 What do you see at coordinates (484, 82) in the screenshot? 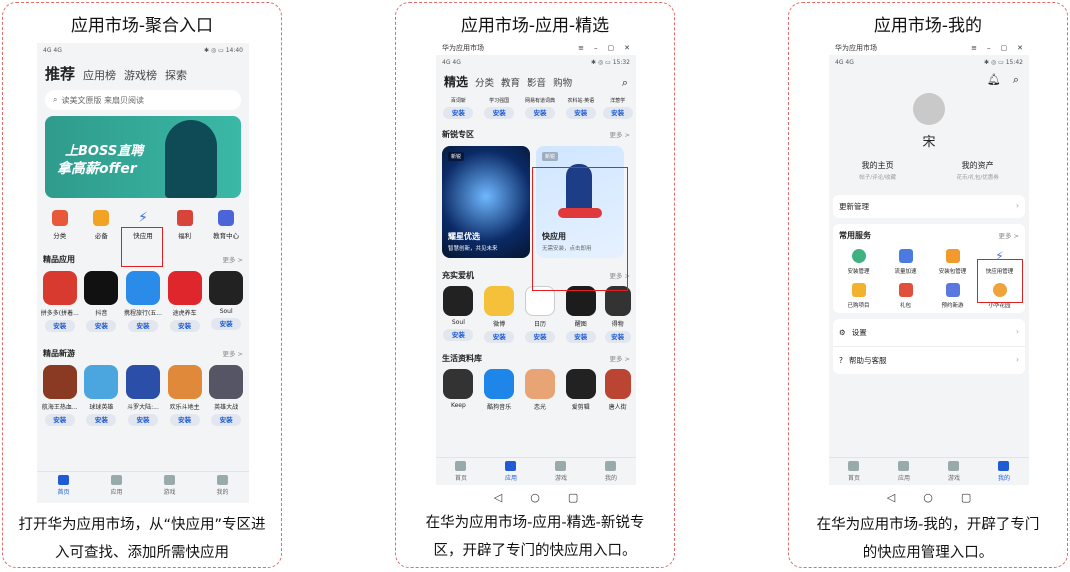
I see `tab-category: 分类` at bounding box center [484, 82].